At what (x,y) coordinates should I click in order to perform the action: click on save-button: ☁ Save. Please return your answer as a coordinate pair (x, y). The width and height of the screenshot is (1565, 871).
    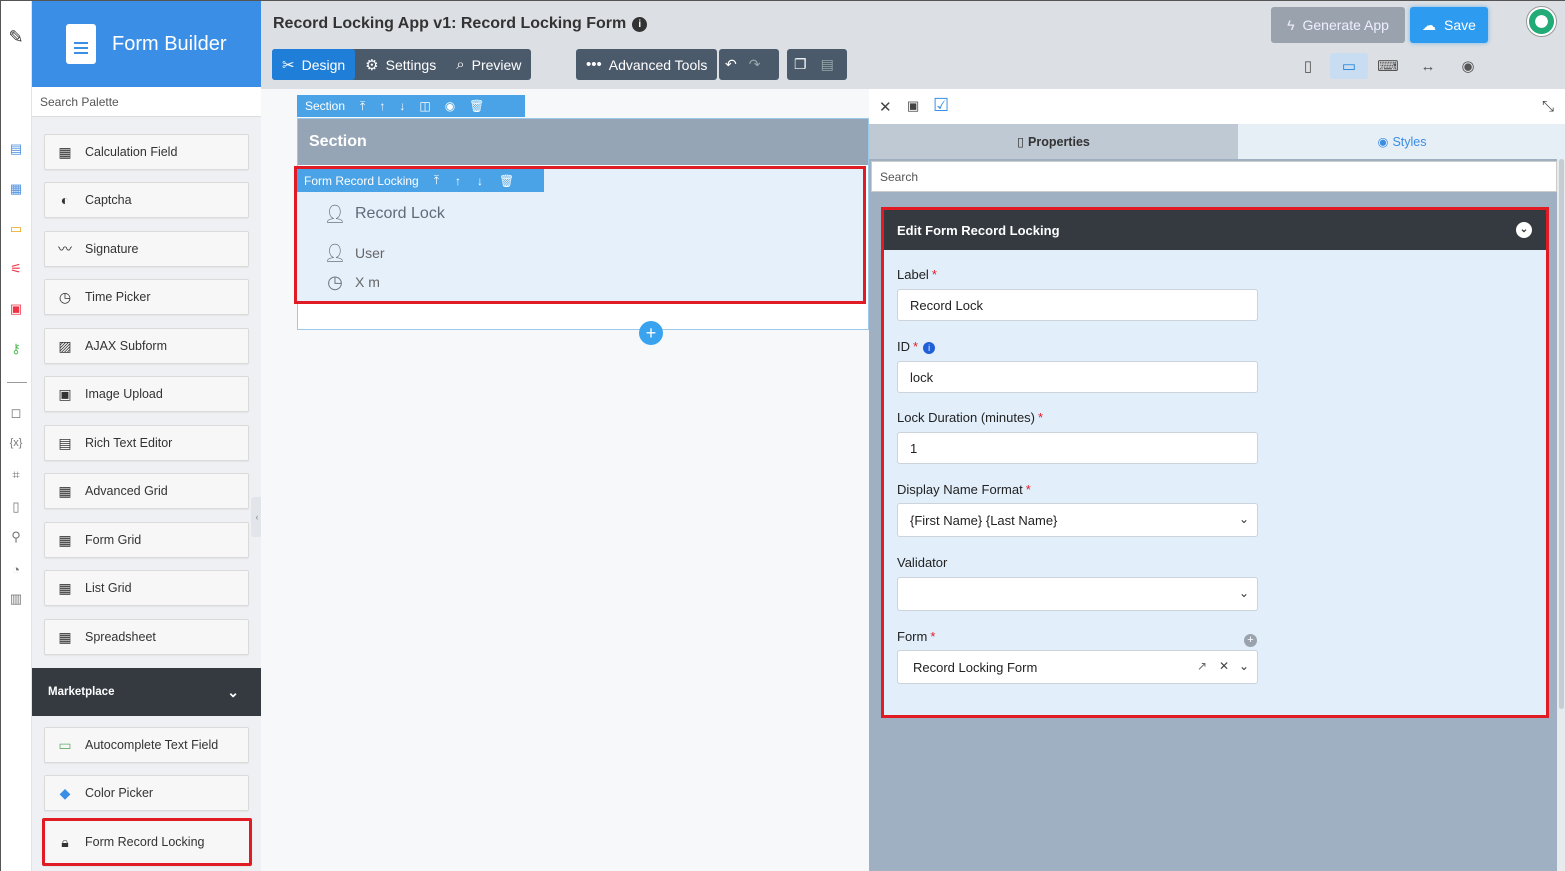
    Looking at the image, I should click on (1449, 25).